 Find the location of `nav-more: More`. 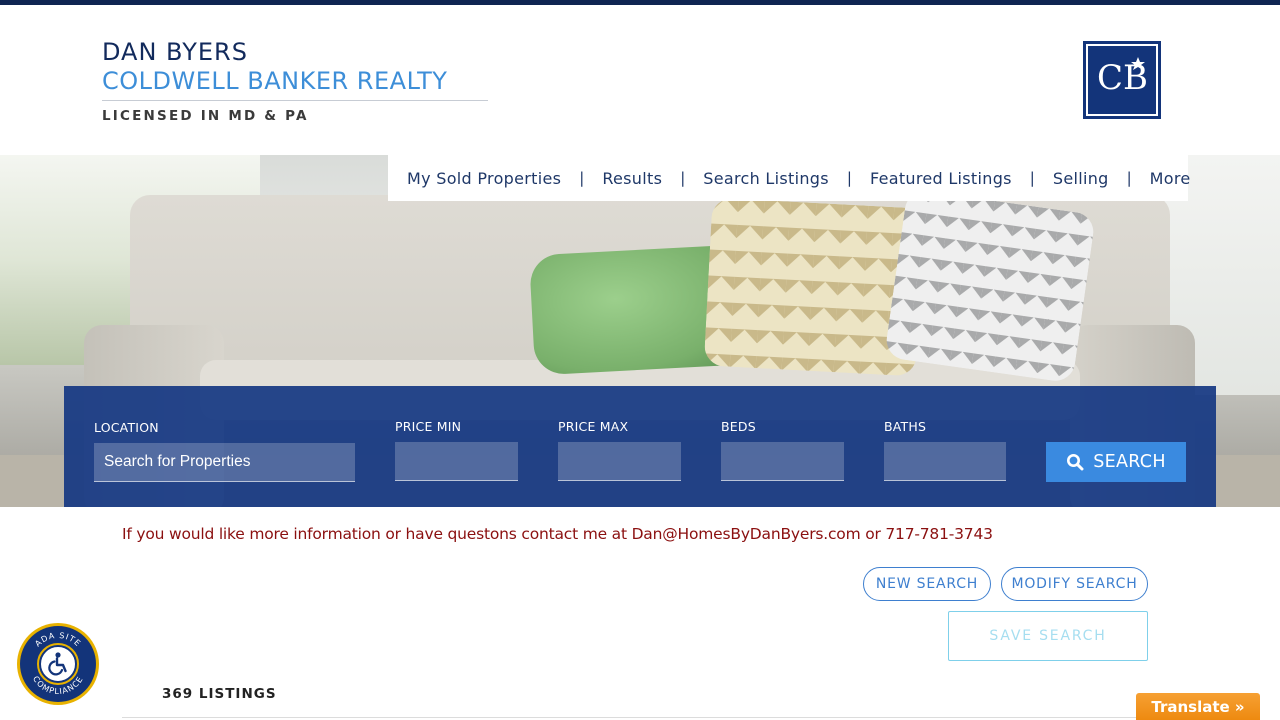

nav-more: More is located at coordinates (1170, 178).